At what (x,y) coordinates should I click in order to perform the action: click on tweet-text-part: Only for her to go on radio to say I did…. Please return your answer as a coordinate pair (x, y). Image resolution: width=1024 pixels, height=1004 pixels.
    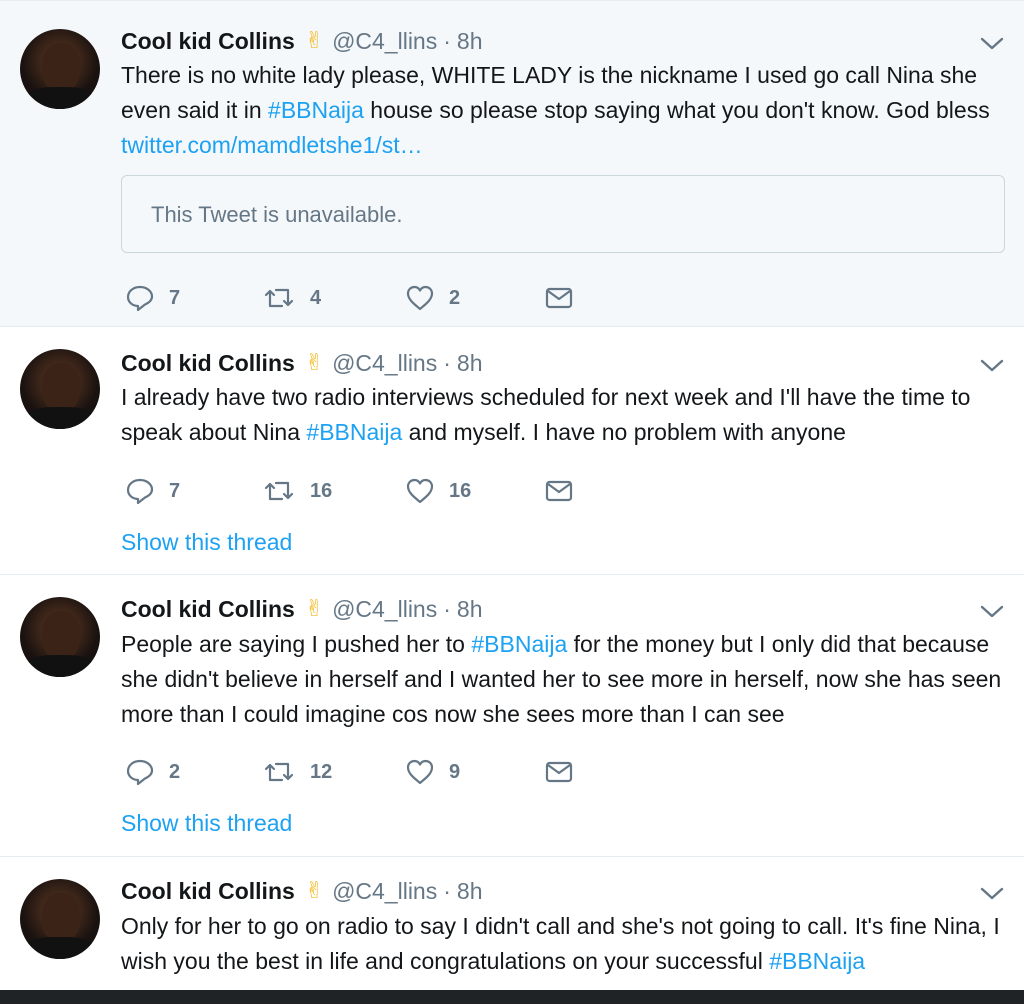
    Looking at the image, I should click on (560, 943).